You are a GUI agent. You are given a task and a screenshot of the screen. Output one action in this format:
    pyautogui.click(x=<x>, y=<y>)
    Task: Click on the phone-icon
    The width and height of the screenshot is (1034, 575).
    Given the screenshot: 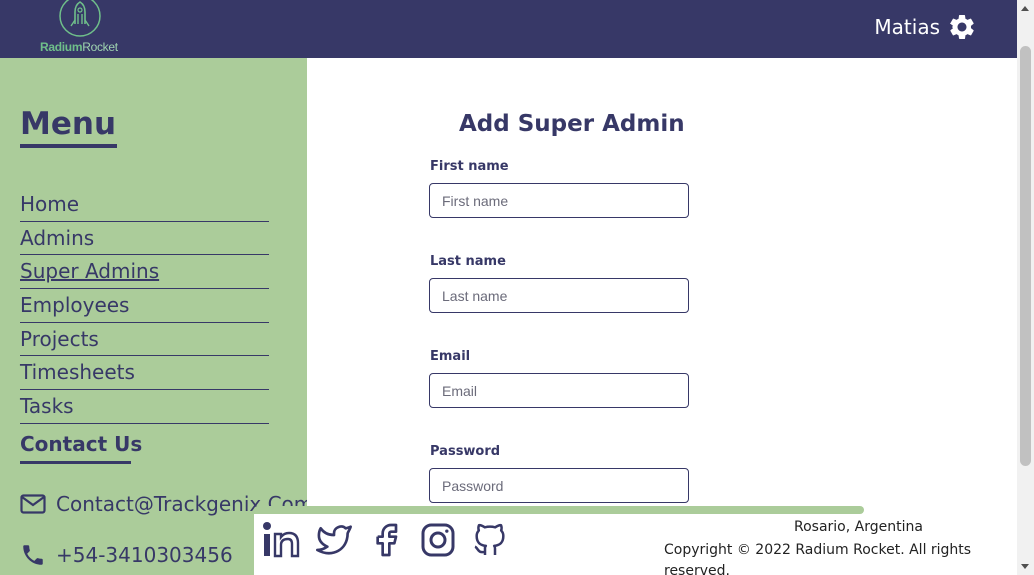 What is the action you would take?
    pyautogui.click(x=33, y=555)
    